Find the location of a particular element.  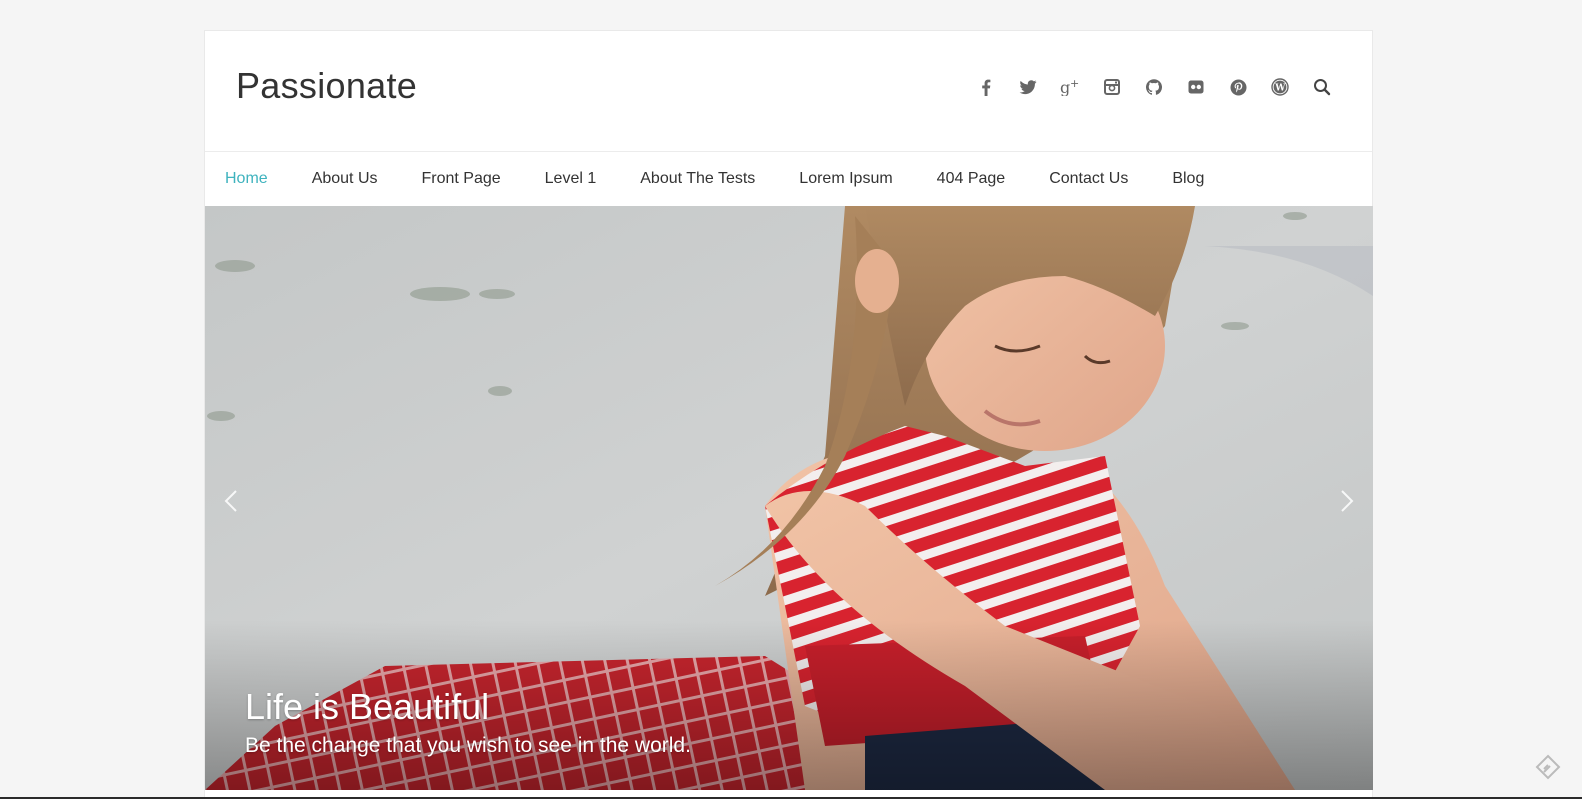

nav-item-home: Home is located at coordinates (246, 179).